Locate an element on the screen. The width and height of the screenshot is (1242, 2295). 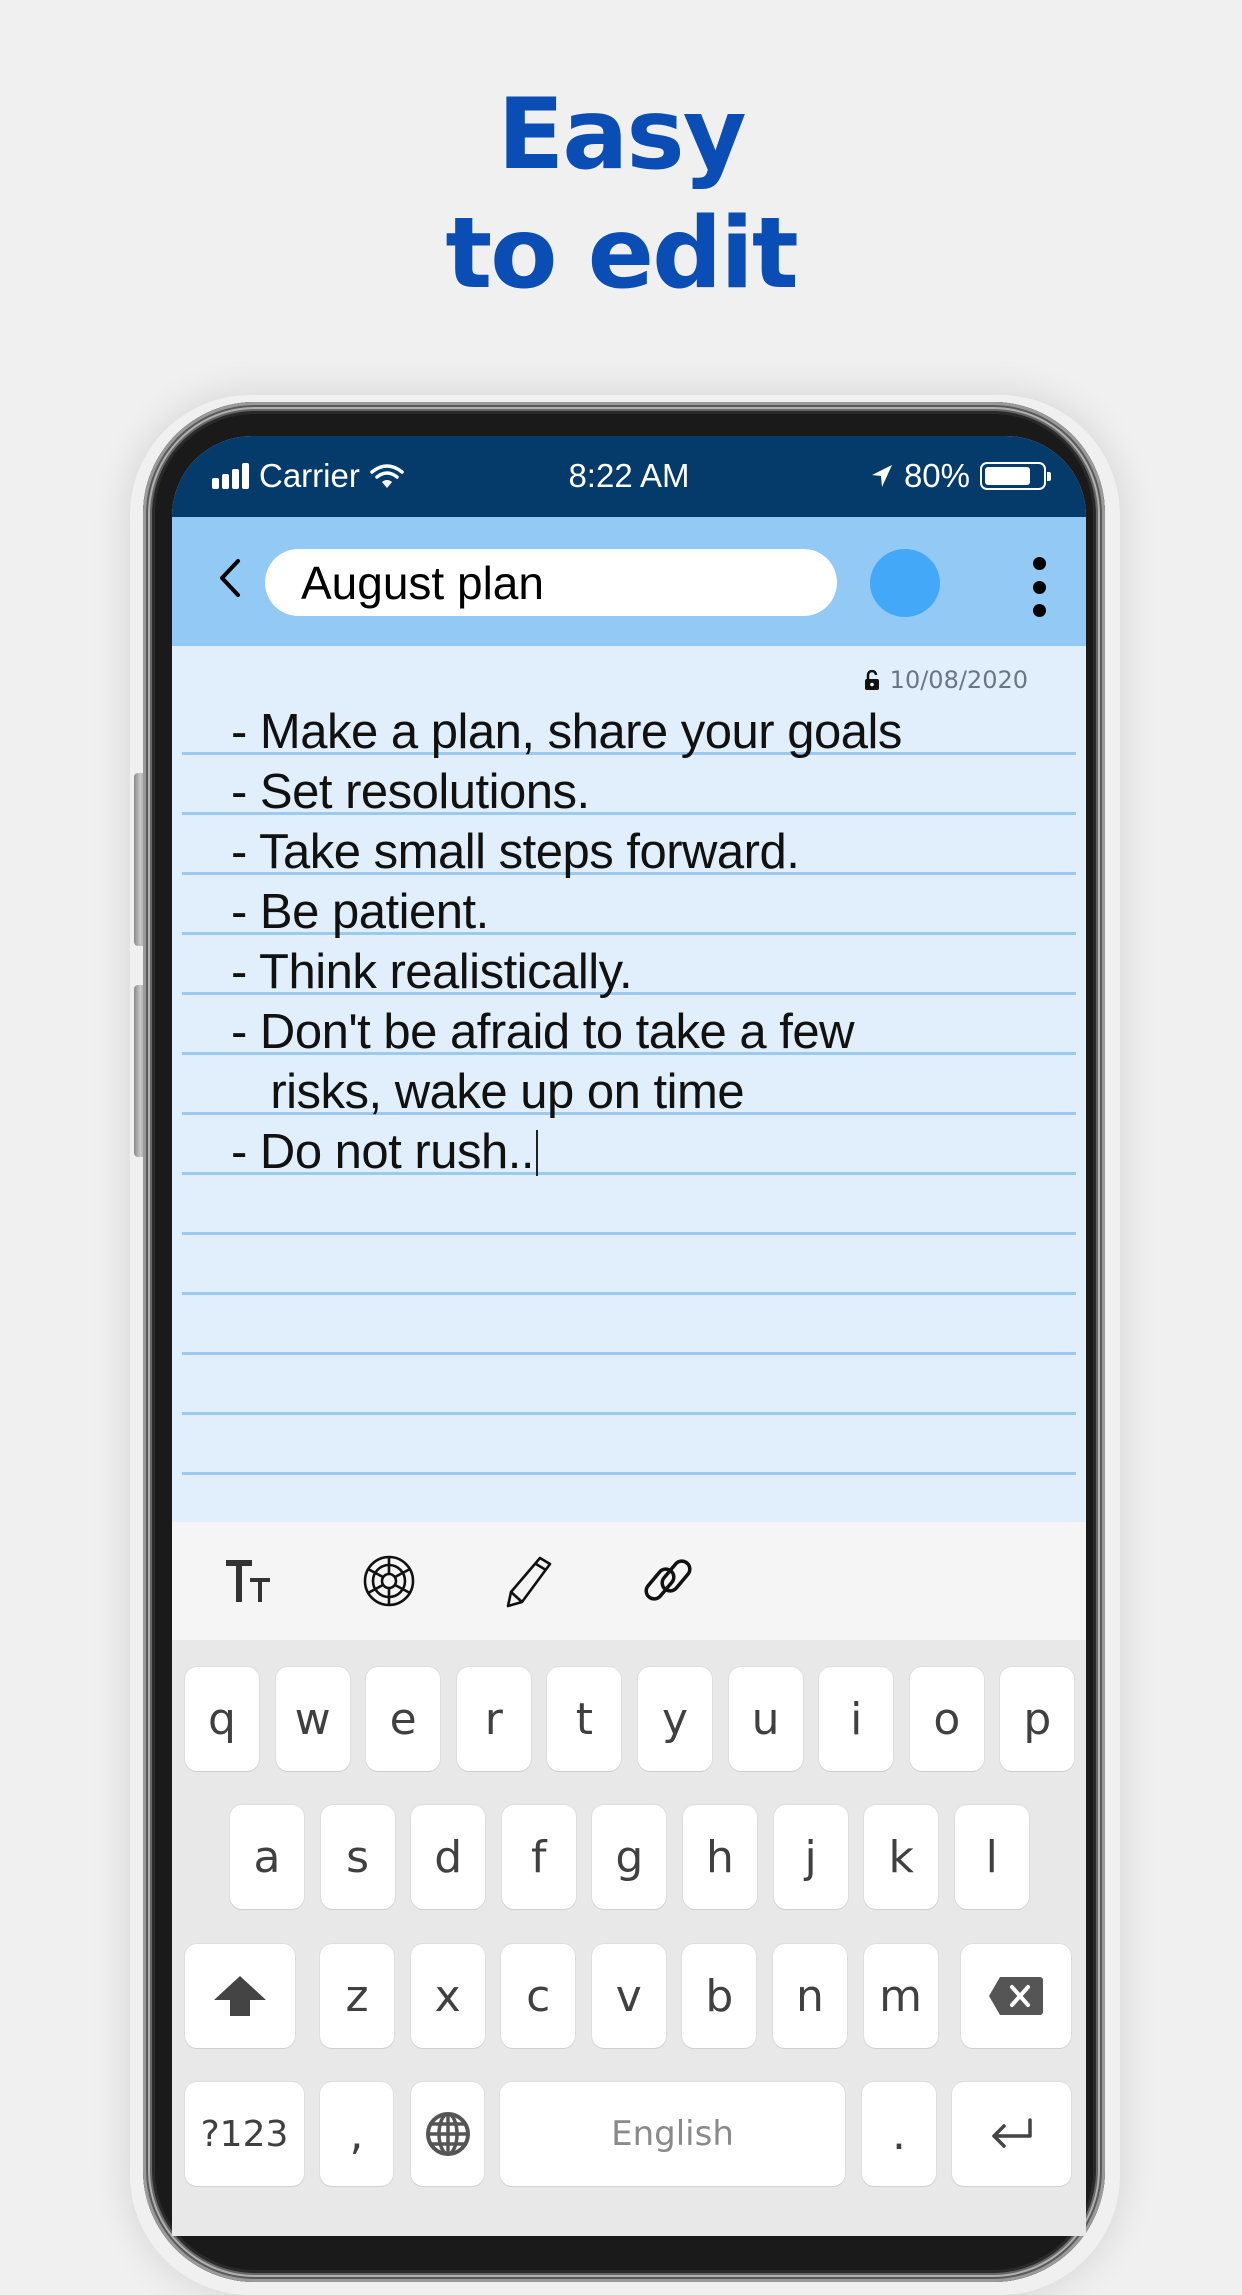
space-key: English is located at coordinates (672, 2134).